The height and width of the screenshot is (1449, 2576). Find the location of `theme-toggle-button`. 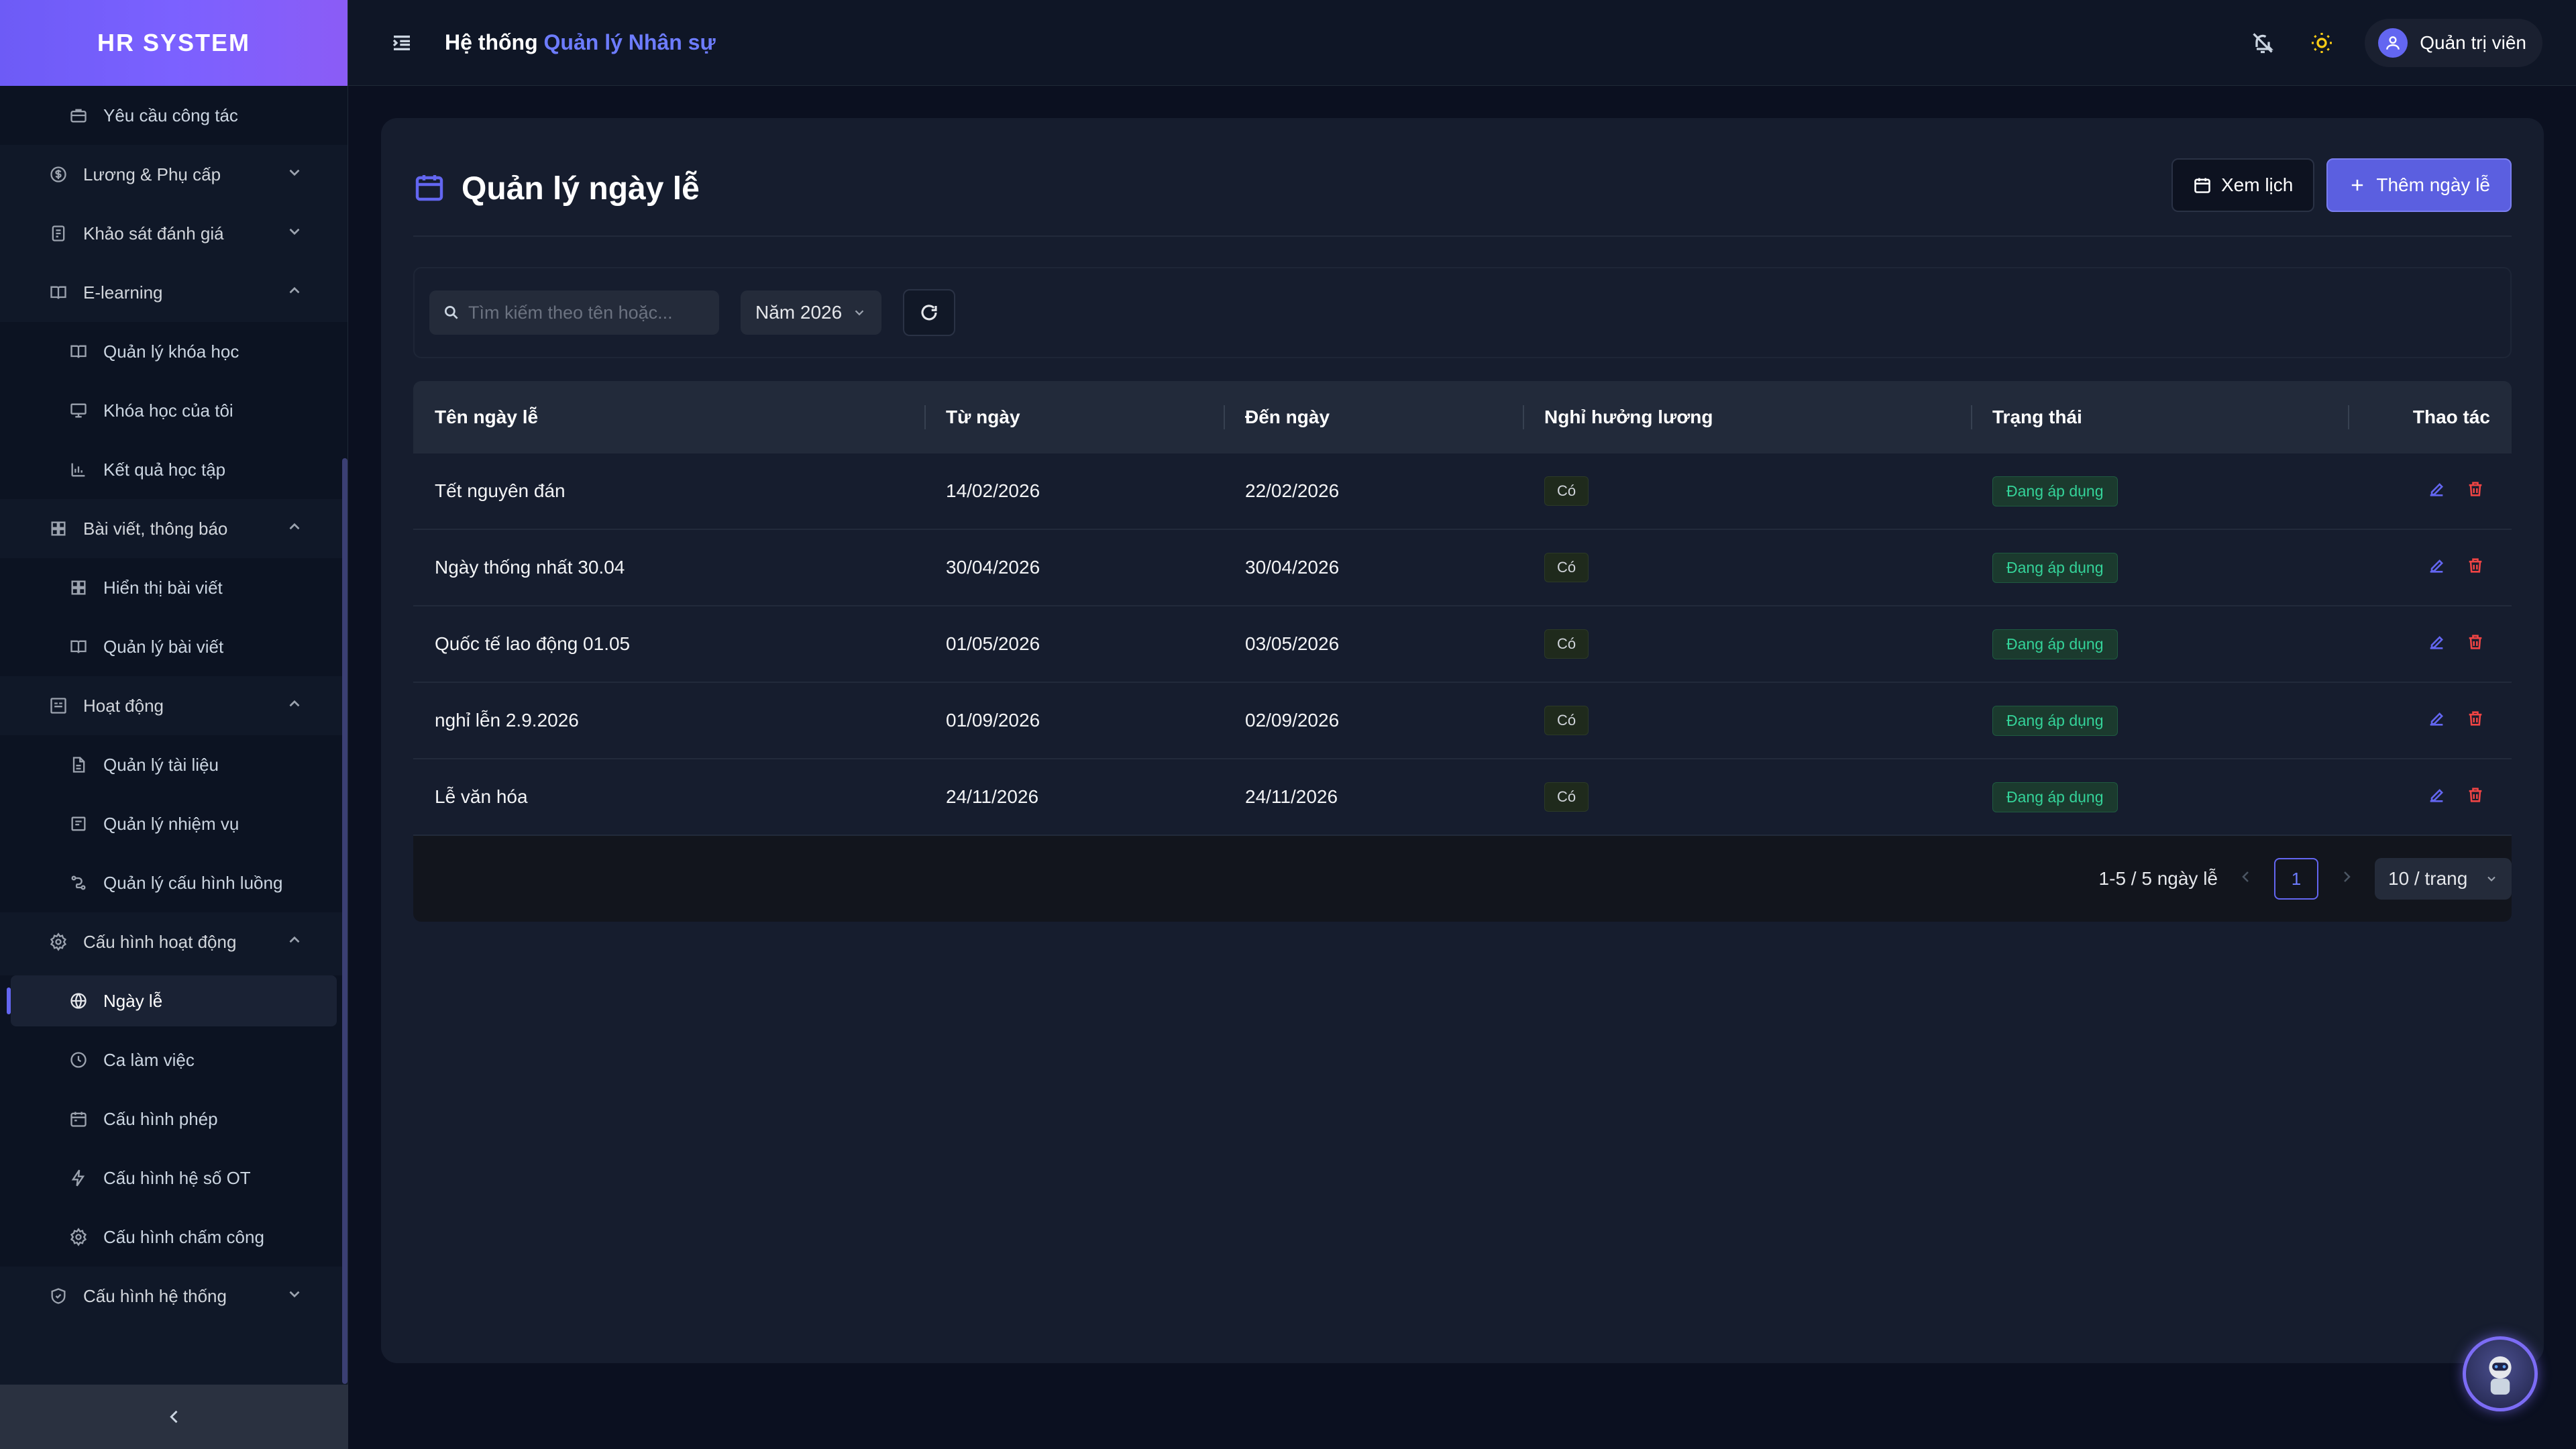

theme-toggle-button is located at coordinates (2322, 43).